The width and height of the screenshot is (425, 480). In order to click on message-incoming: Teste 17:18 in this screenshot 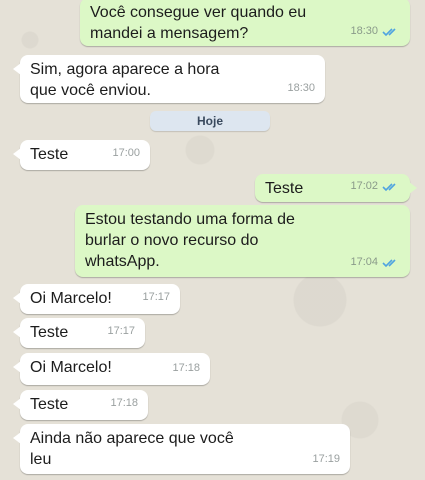, I will do `click(80, 405)`.